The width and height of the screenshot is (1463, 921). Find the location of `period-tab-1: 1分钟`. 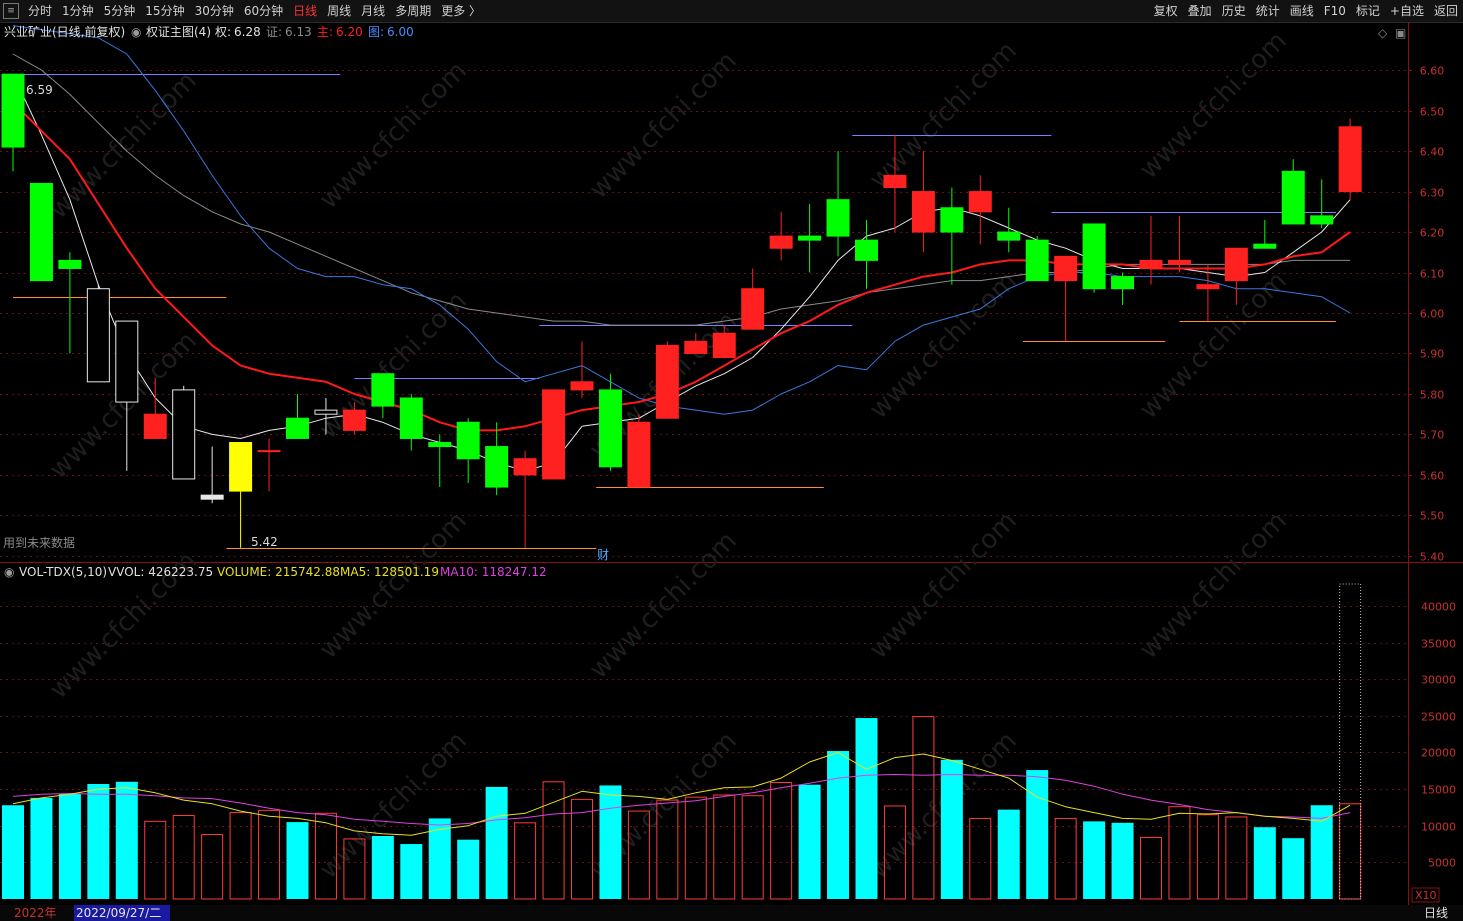

period-tab-1: 1分钟 is located at coordinates (78, 11).